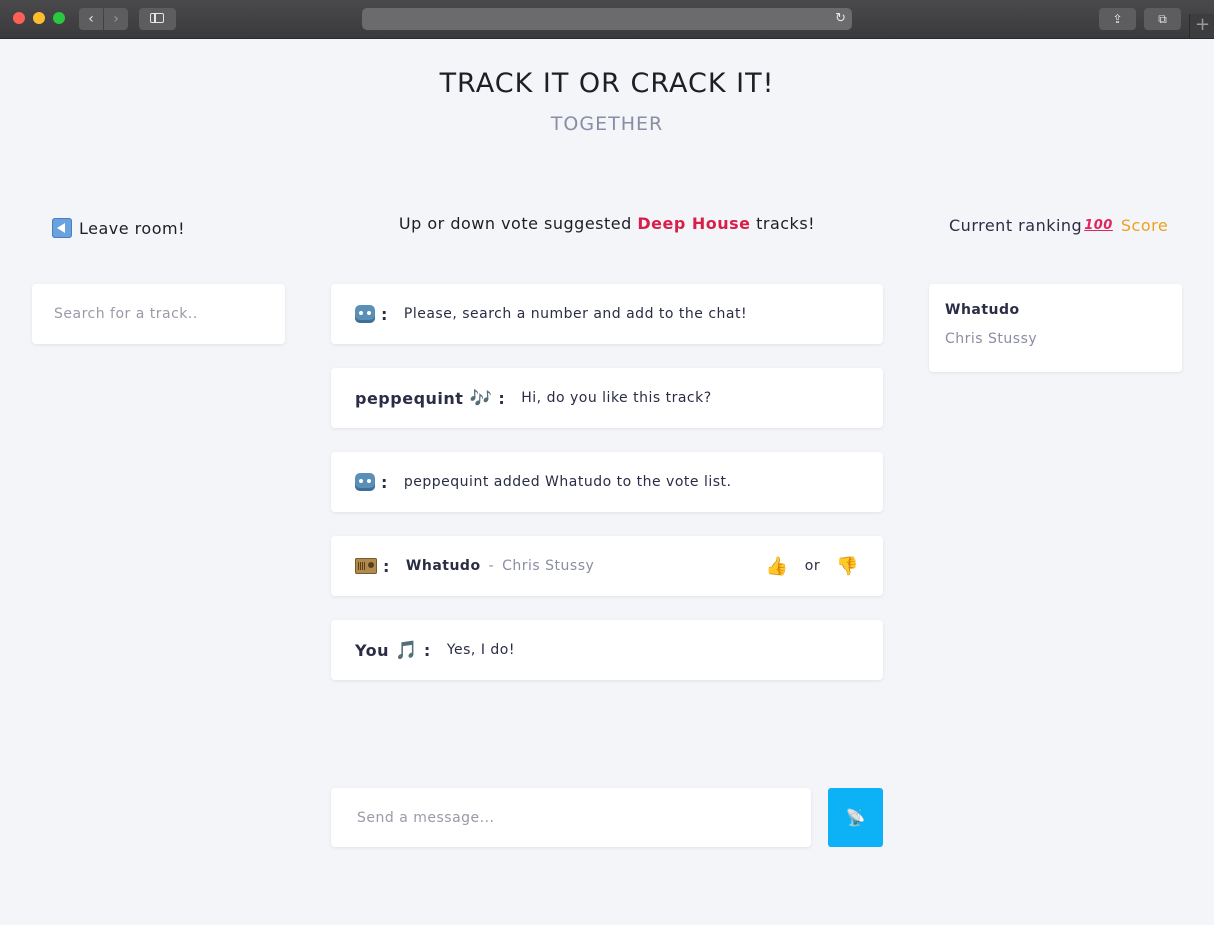 Image resolution: width=1214 pixels, height=925 pixels. What do you see at coordinates (607, 124) in the screenshot?
I see `page-subtitle: TOGETHER` at bounding box center [607, 124].